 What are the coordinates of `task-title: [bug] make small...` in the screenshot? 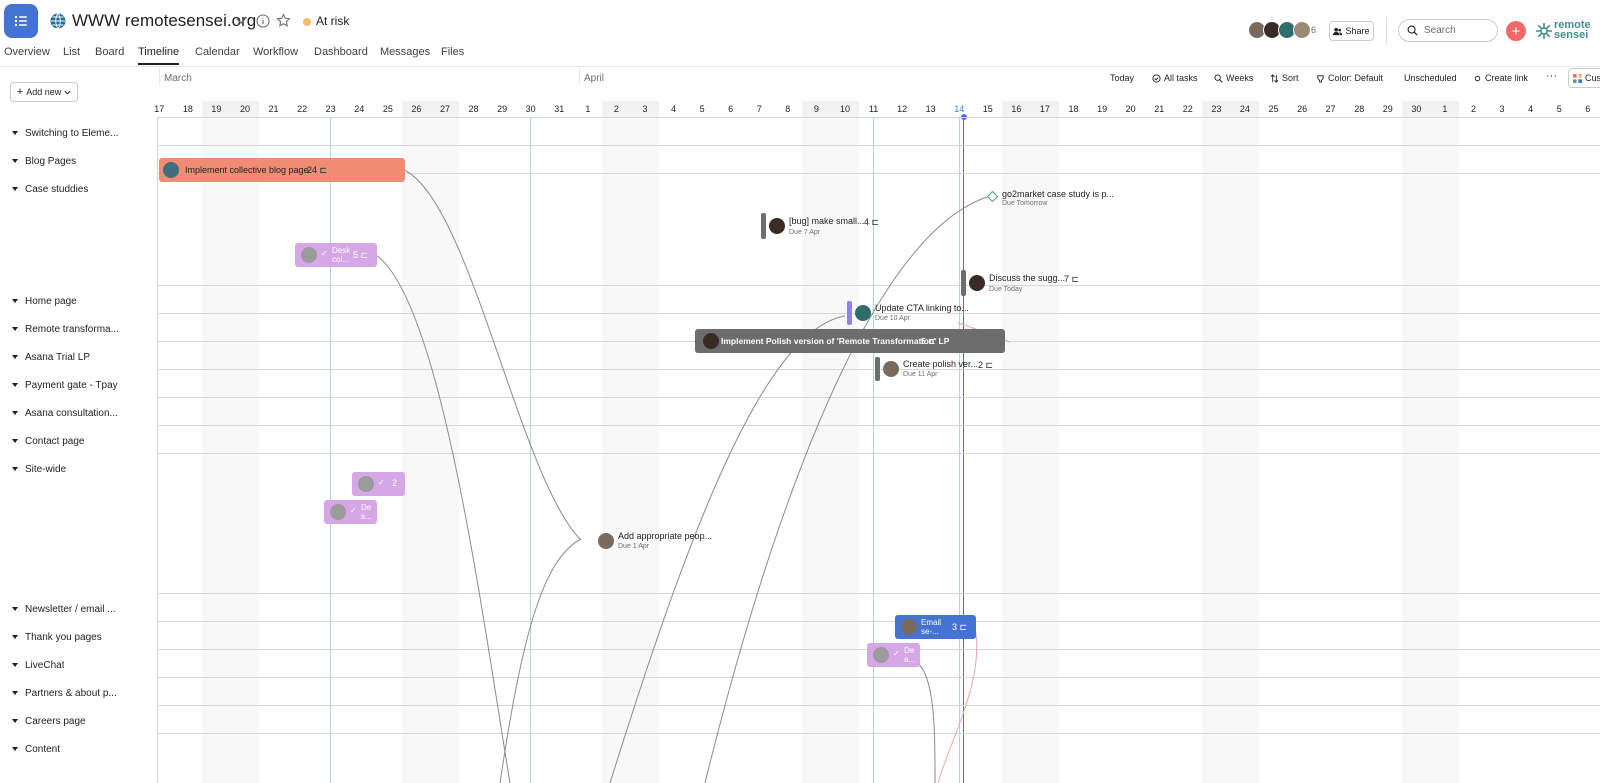 It's located at (827, 221).